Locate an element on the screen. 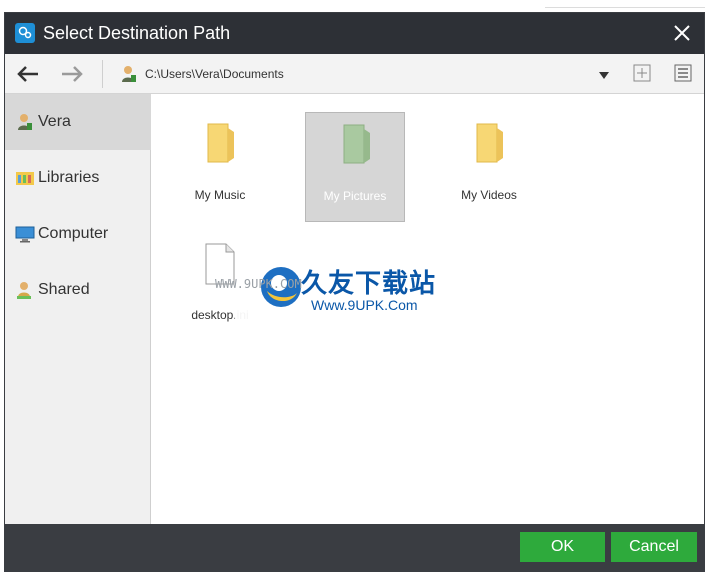 Image resolution: width=705 pixels, height=576 pixels. ok-button: OK is located at coordinates (562, 547).